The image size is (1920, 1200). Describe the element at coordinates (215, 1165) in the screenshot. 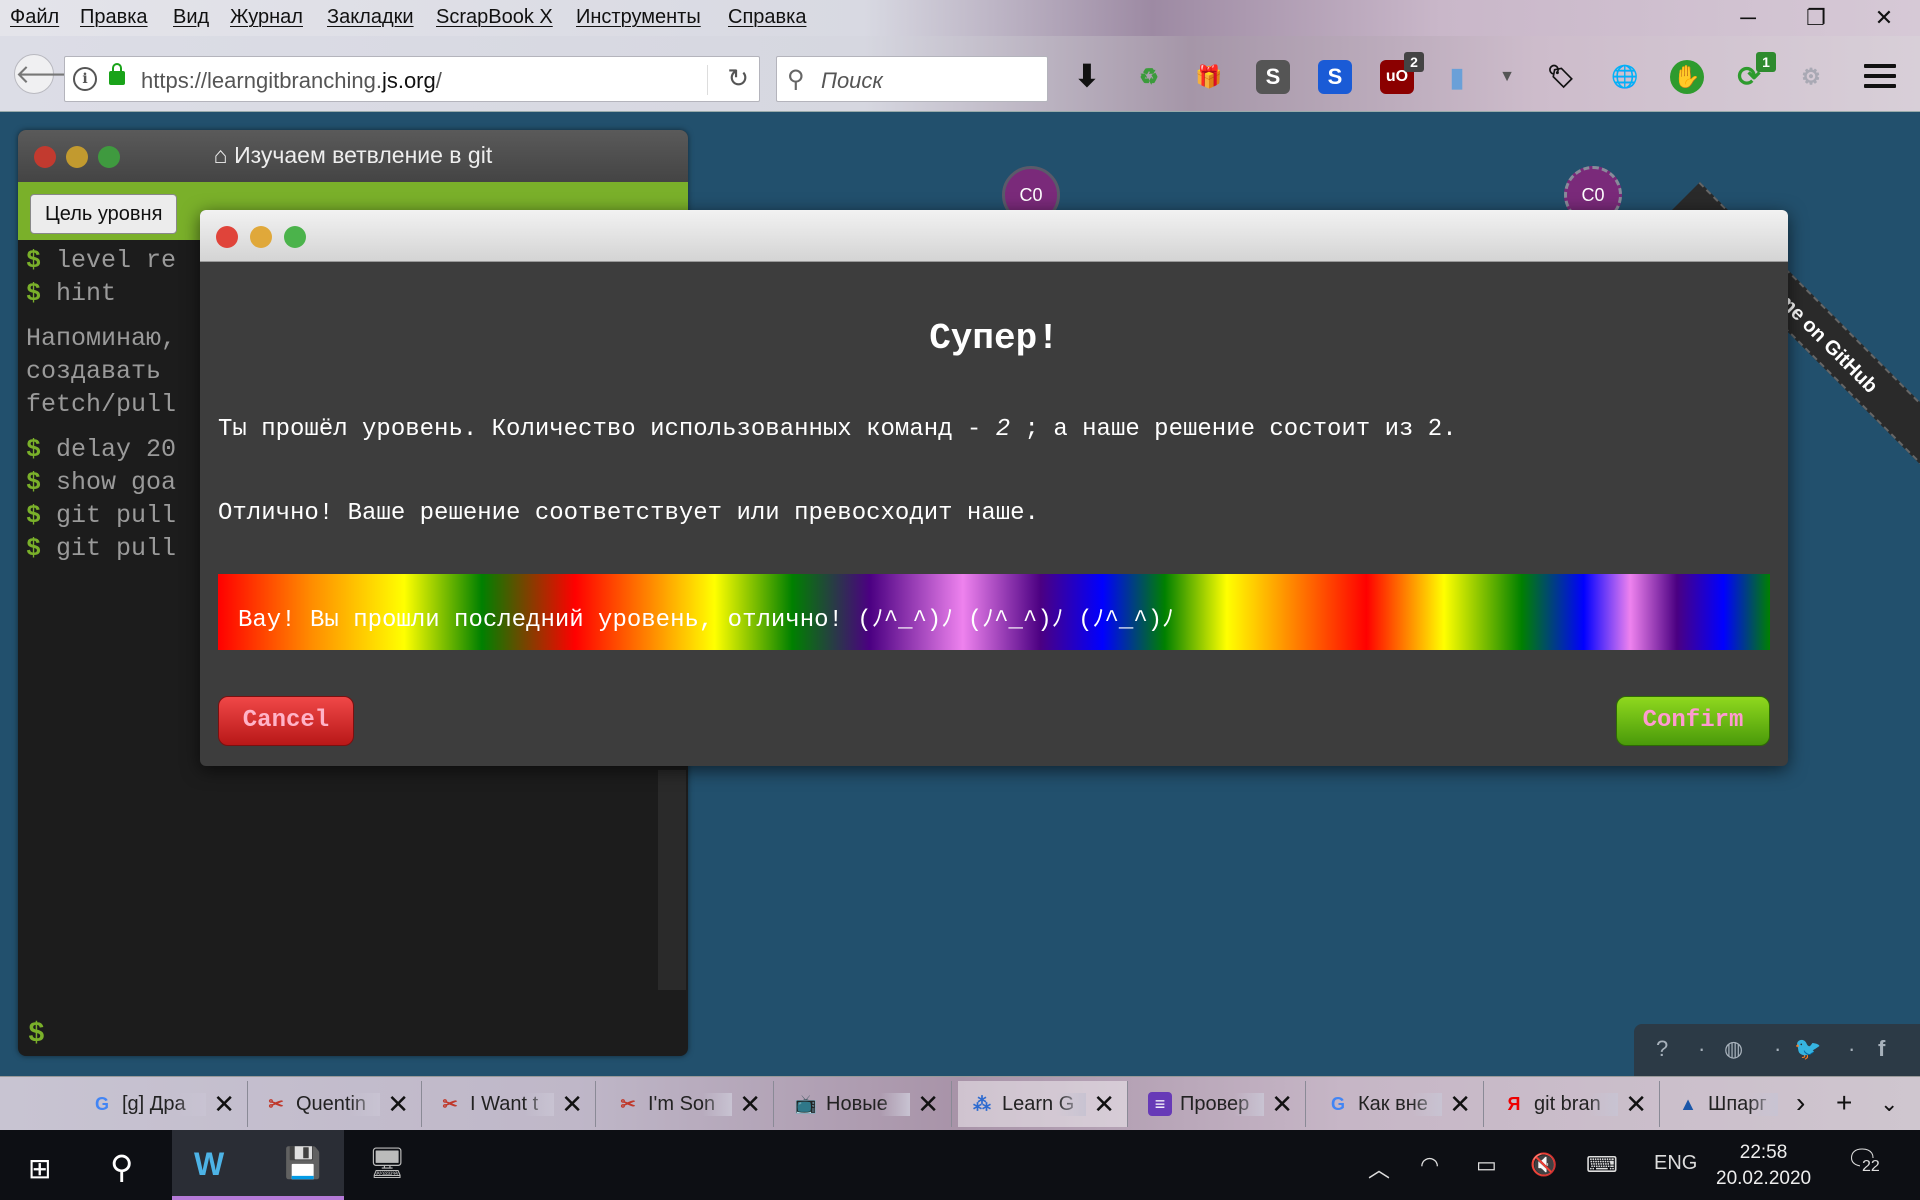

I see `taskbar-browser: W` at that location.